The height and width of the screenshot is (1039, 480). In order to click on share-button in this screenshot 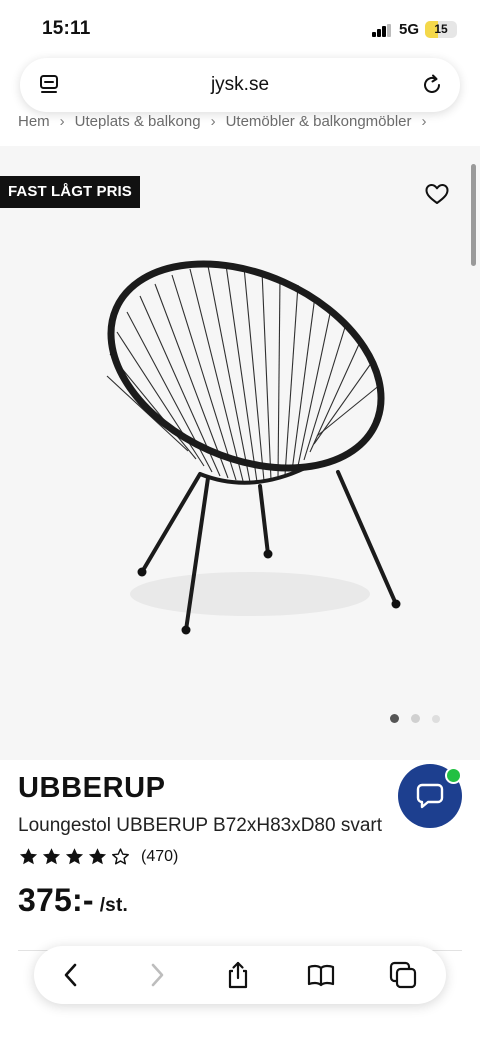, I will do `click(238, 975)`.